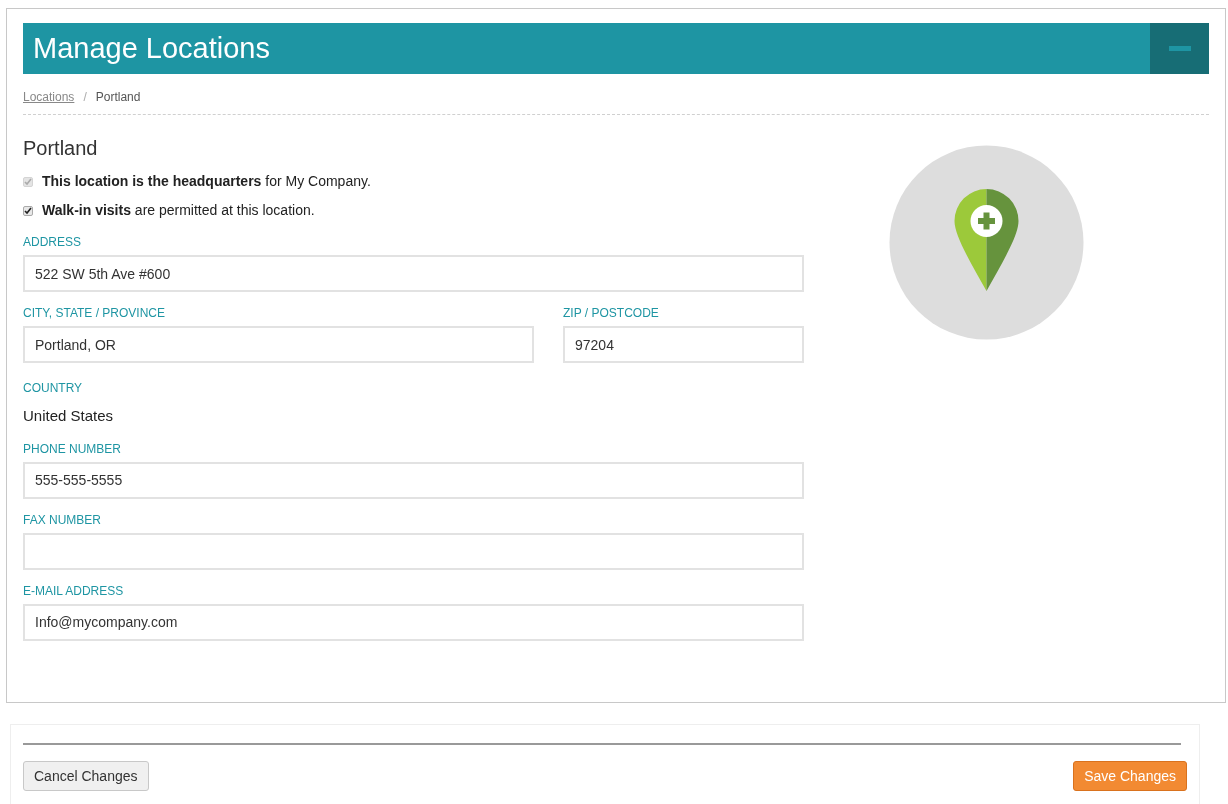  What do you see at coordinates (413, 480) in the screenshot?
I see `input-field: 555-555-5555` at bounding box center [413, 480].